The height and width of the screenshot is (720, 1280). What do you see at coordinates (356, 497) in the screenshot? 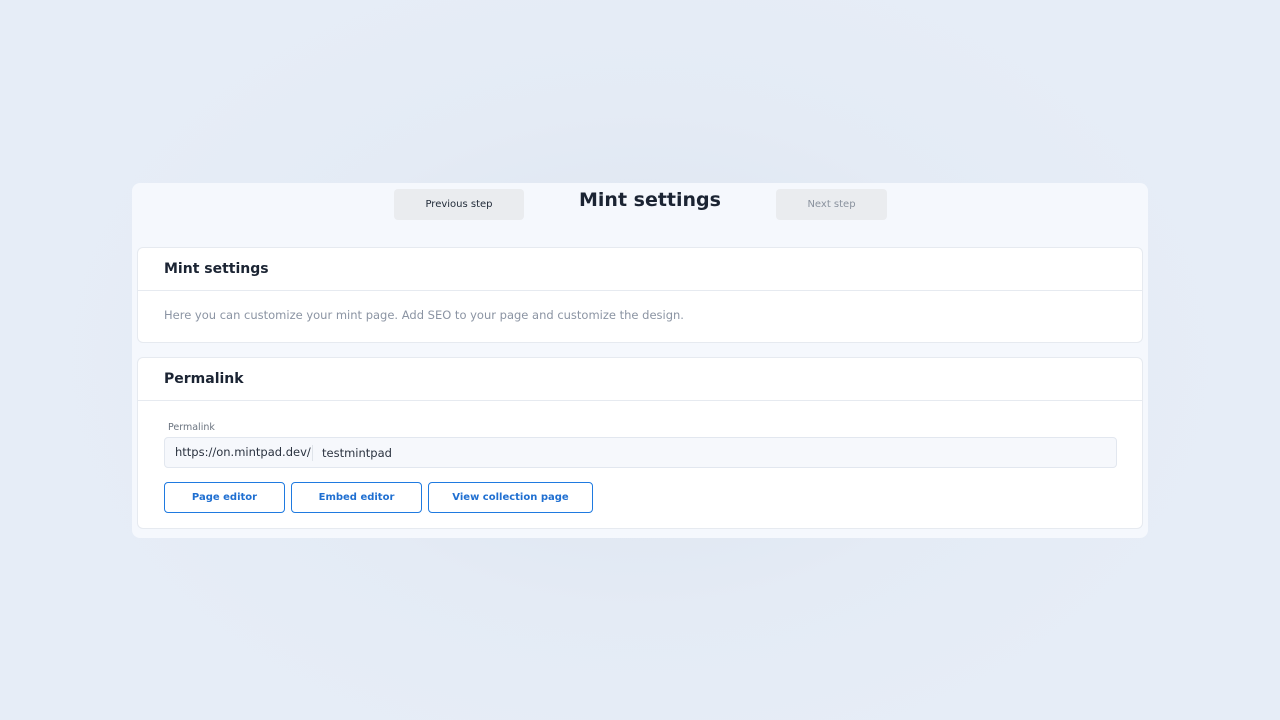
I see `embed-editor-button: Embed editor` at bounding box center [356, 497].